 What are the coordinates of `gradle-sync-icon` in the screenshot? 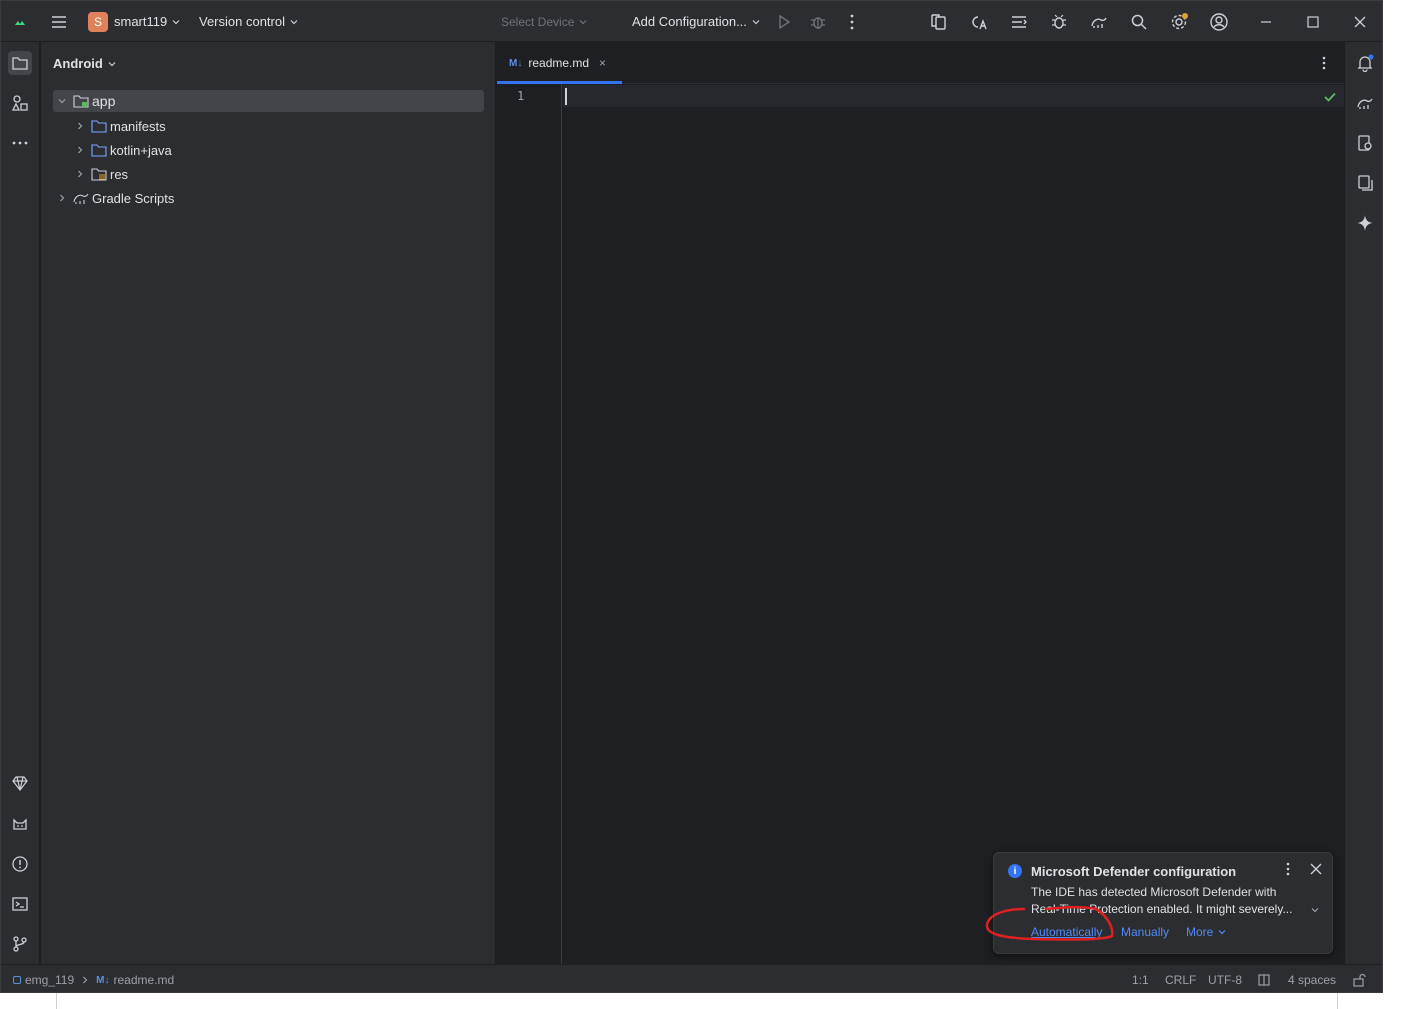 It's located at (1099, 22).